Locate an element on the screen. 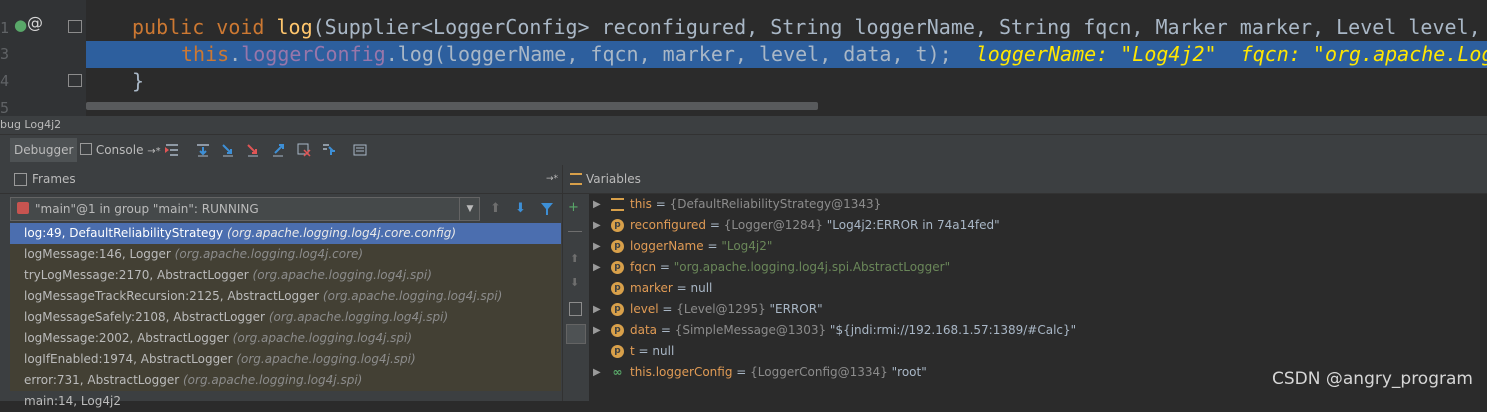 The image size is (1487, 412). run-to-cursor-icon is located at coordinates (329, 150).